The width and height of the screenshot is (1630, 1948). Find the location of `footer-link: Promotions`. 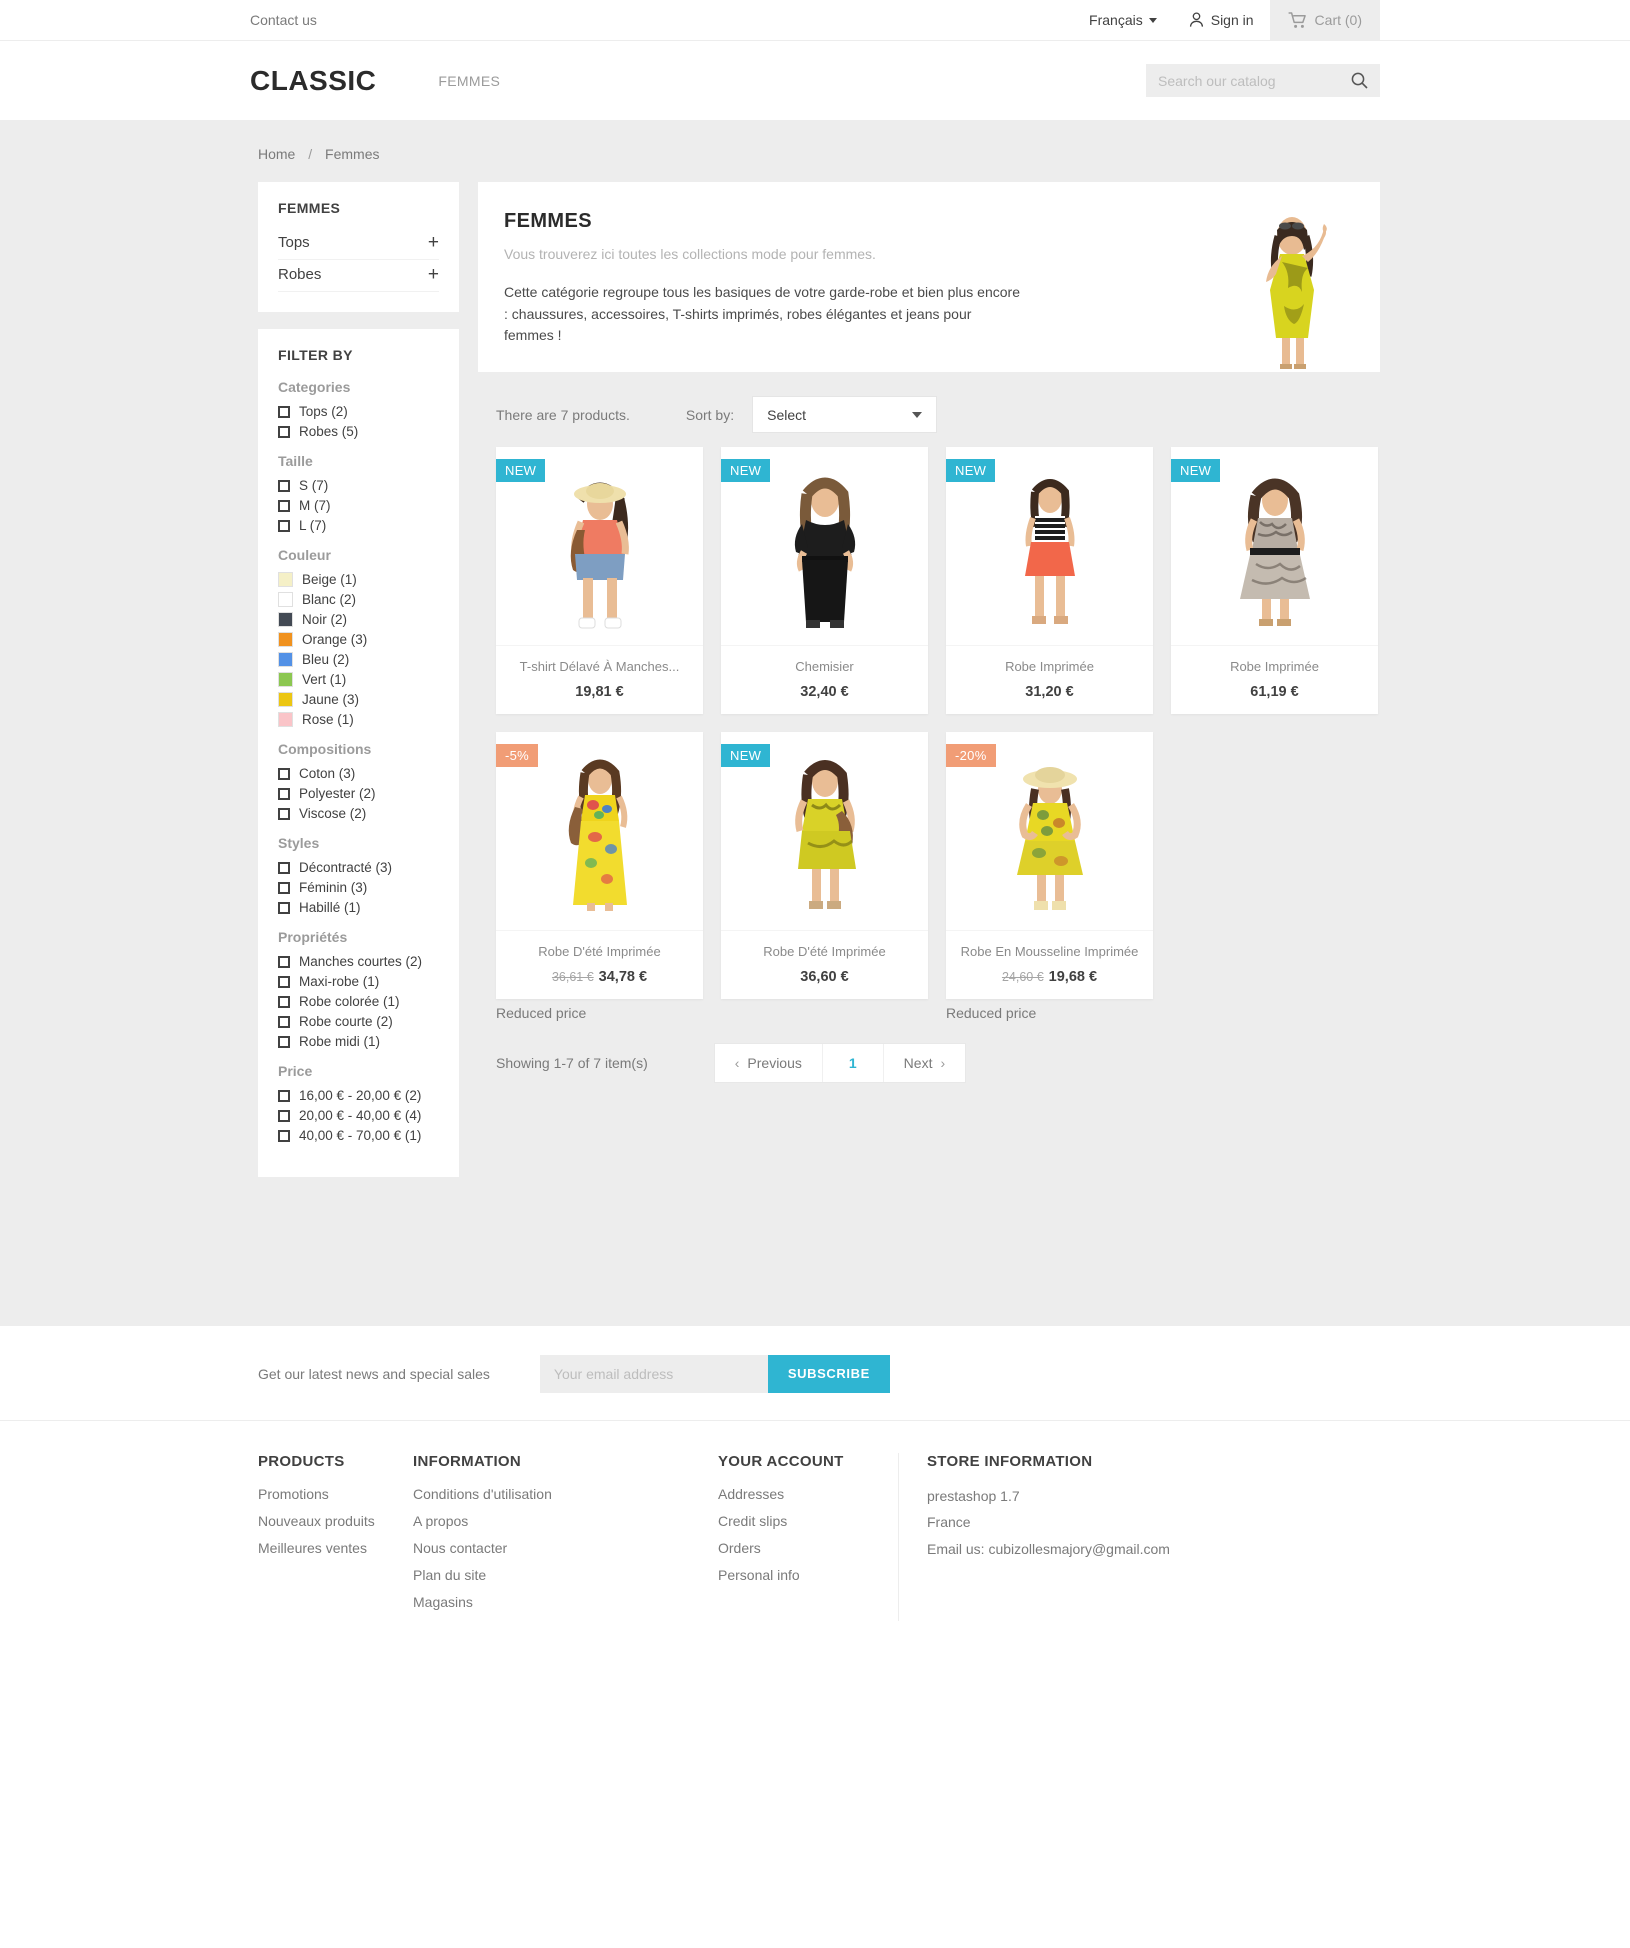

footer-link: Promotions is located at coordinates (293, 1494).